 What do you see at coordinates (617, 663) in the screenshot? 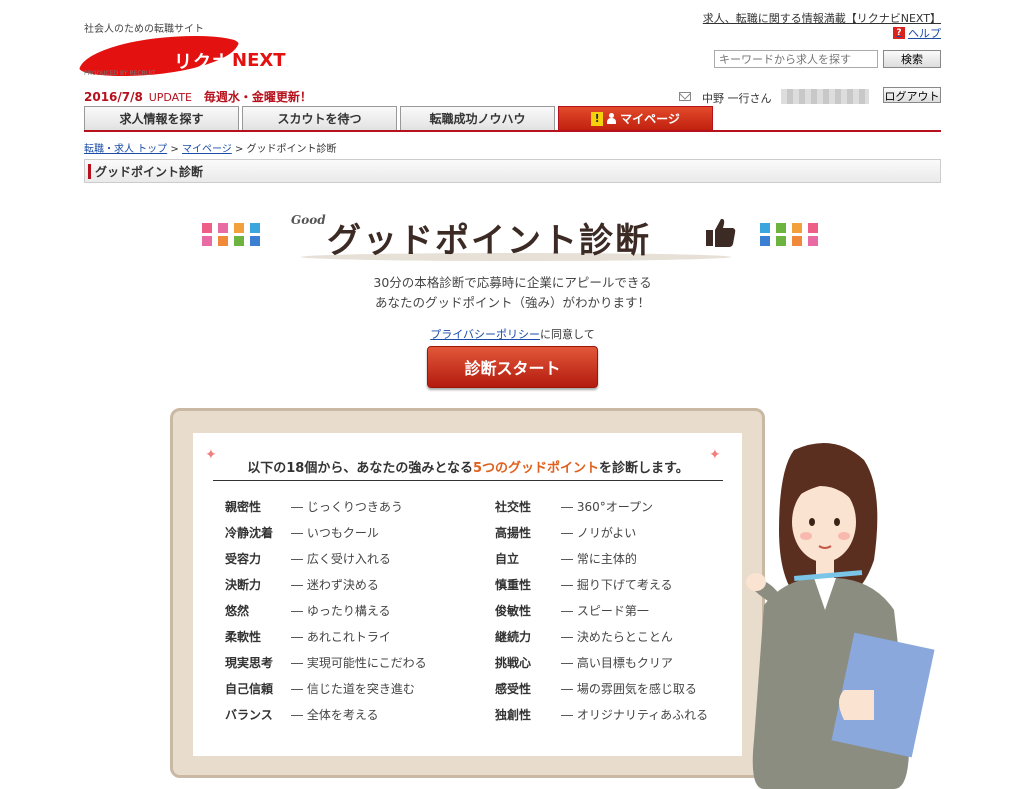
I see `trait-desc: ― 高い目標もクリア` at bounding box center [617, 663].